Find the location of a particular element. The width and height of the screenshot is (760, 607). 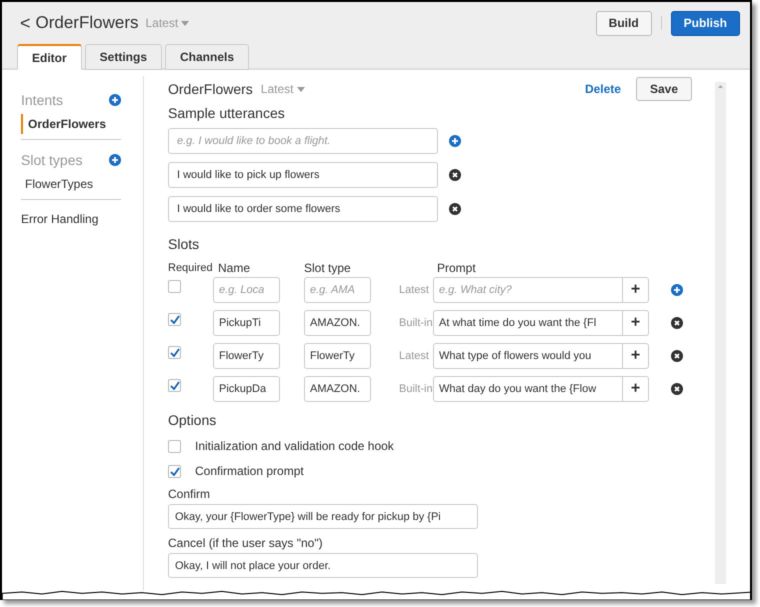

utterance-field: I would like to order some flowers is located at coordinates (303, 209).